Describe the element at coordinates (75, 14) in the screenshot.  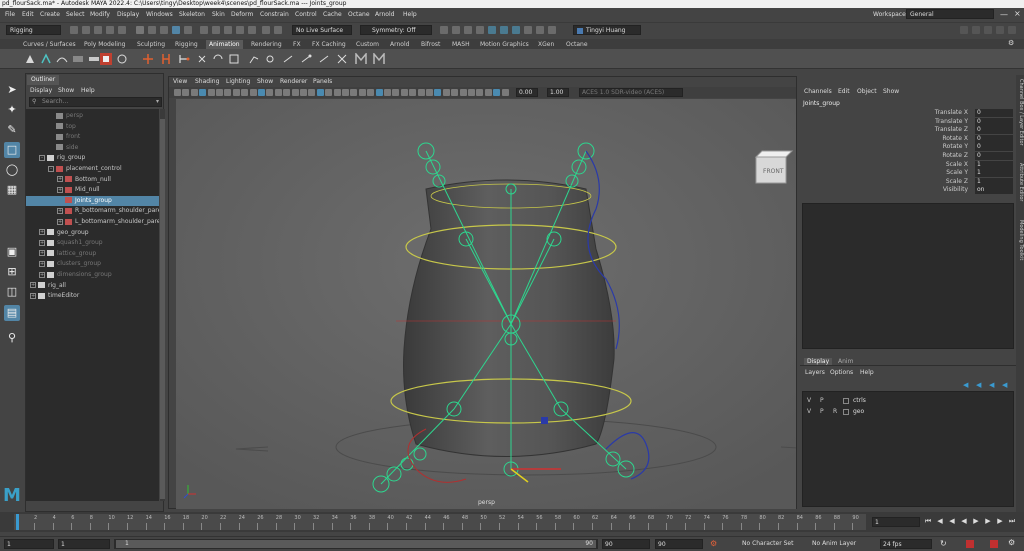
I see `menu-select: Select` at that location.